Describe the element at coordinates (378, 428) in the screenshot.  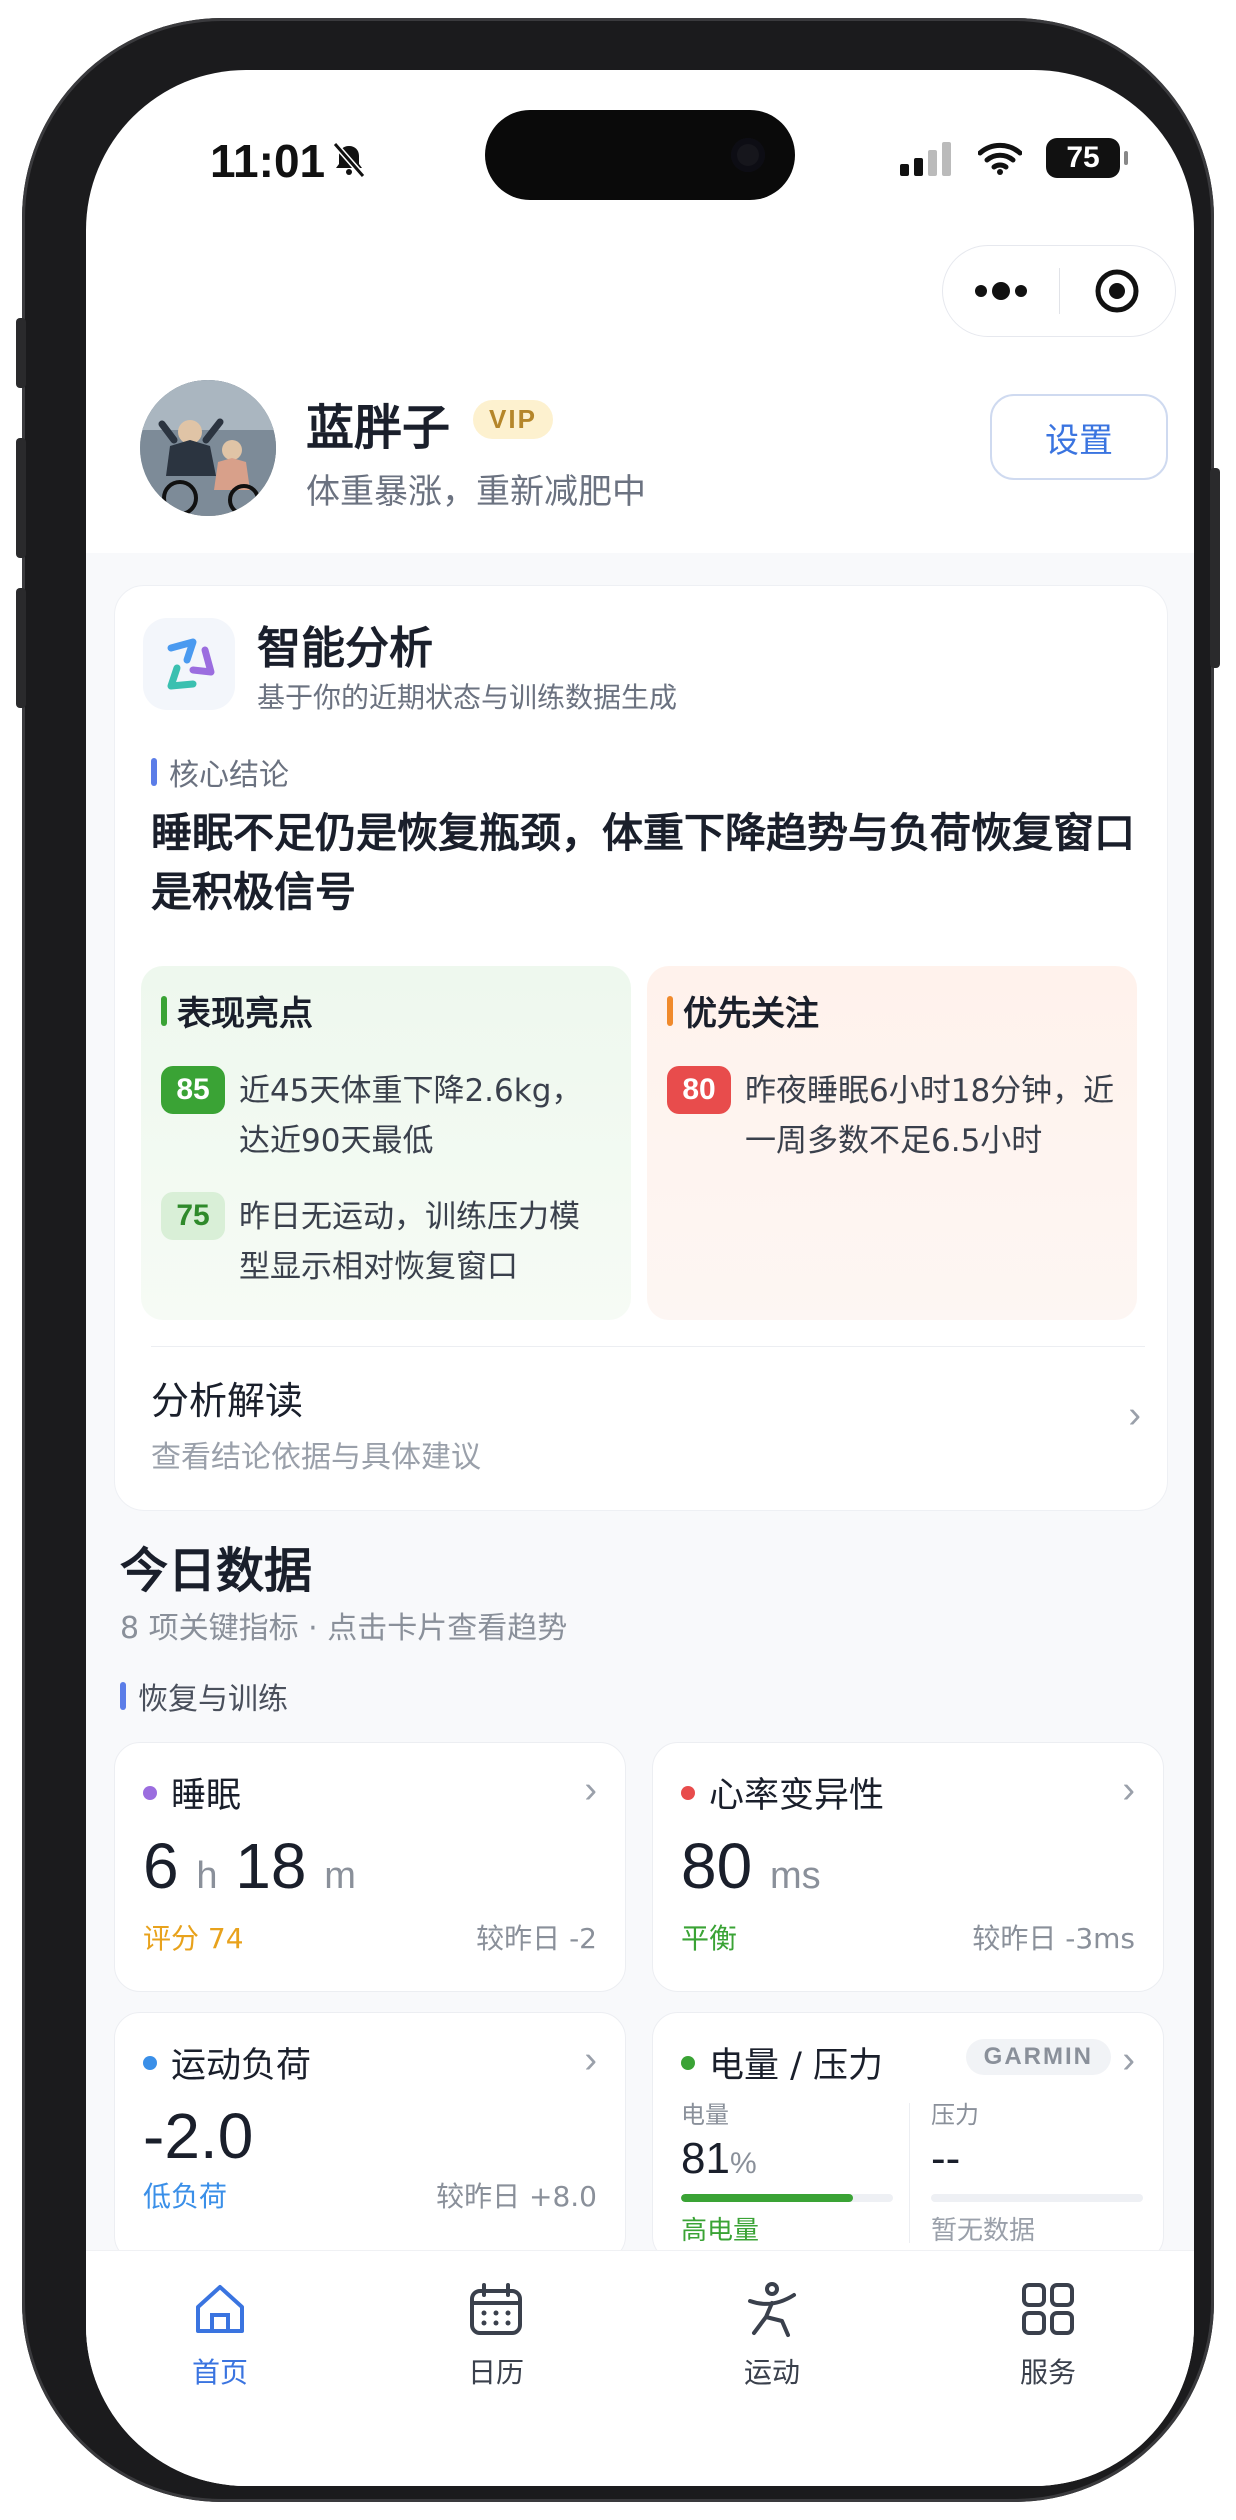
I see `profile-name: 蓝胖子` at that location.